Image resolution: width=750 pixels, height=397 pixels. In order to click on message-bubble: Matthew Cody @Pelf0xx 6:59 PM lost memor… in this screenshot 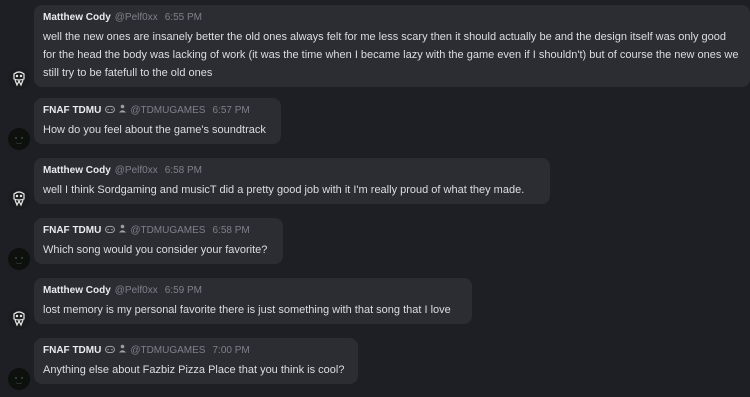, I will do `click(253, 301)`.